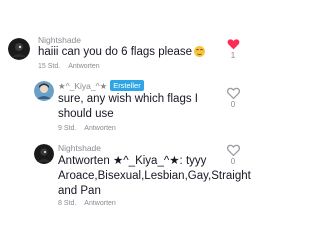 This screenshot has width=320, height=250. What do you see at coordinates (127, 85) in the screenshot?
I see `creator-badge: Ersteller` at bounding box center [127, 85].